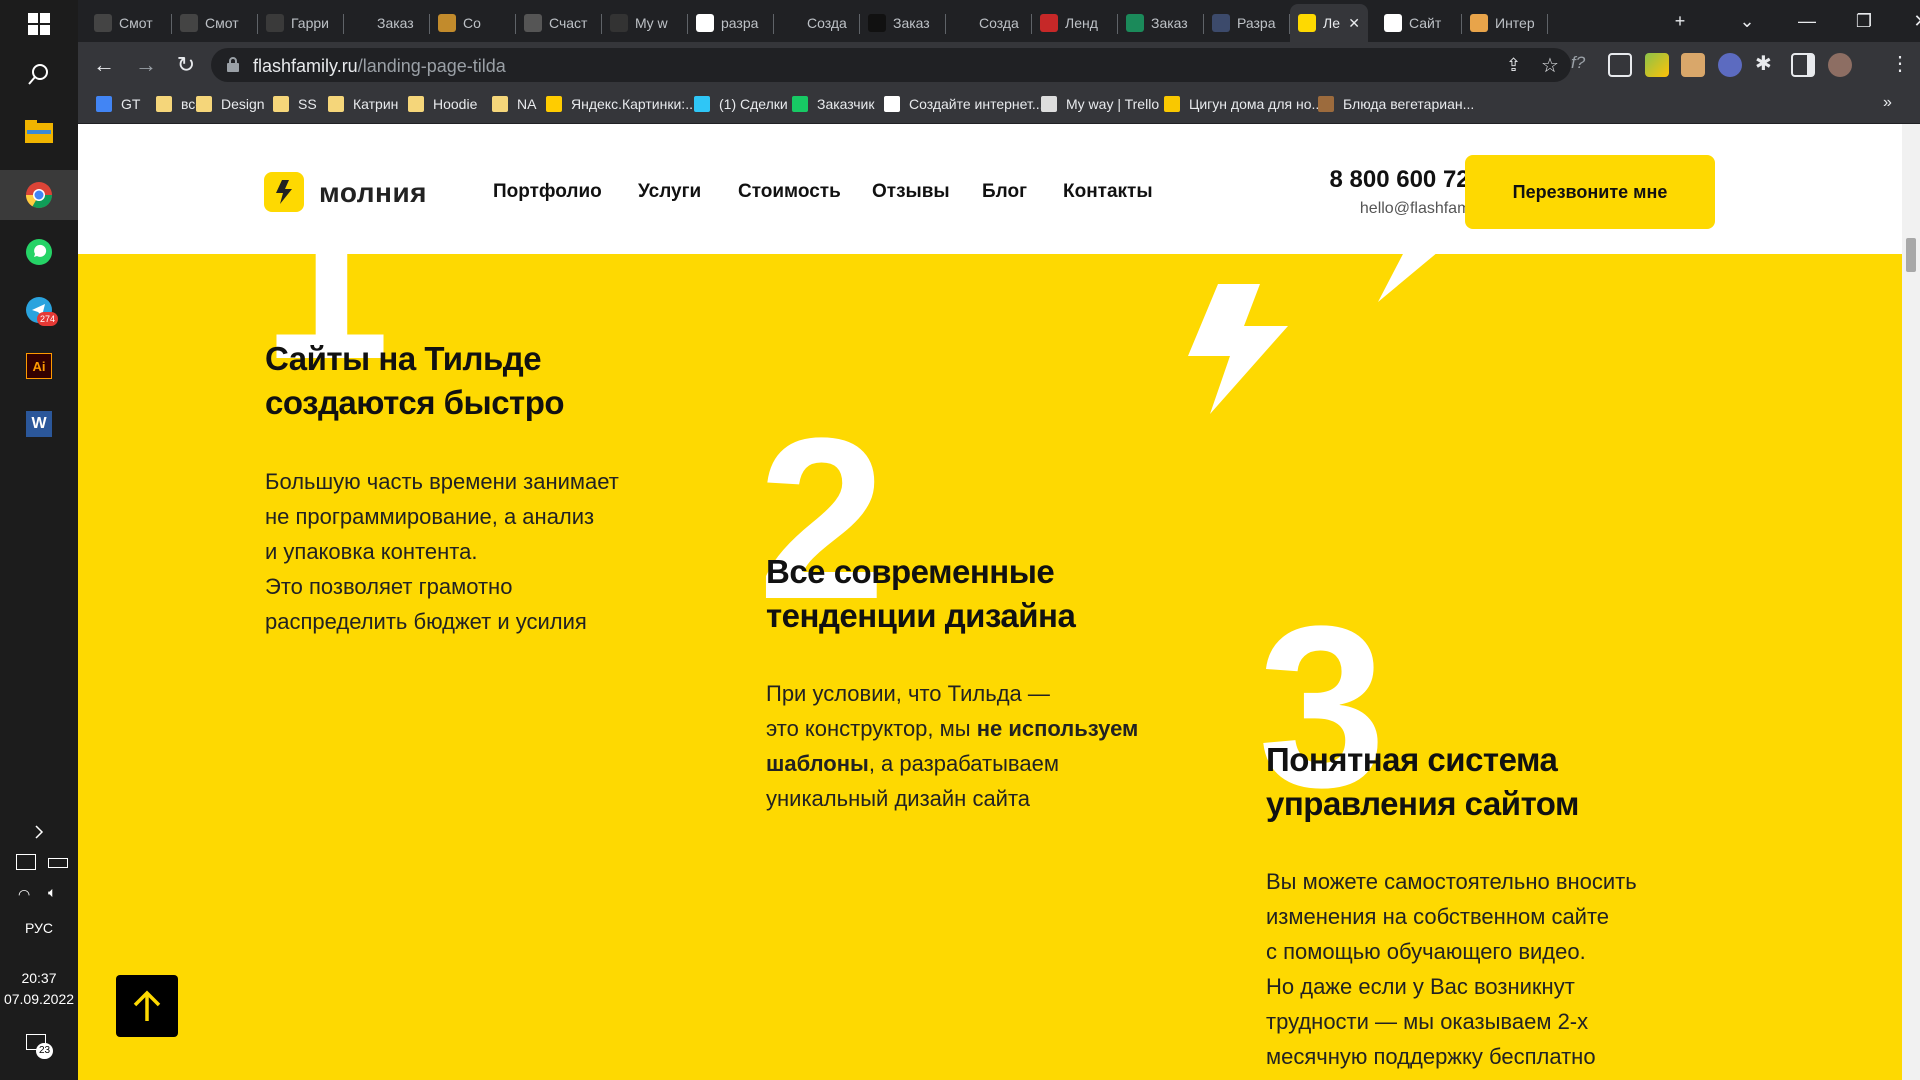 The width and height of the screenshot is (1920, 1080). Describe the element at coordinates (1550, 65) in the screenshot. I see `bookmark-star-icon: ☆` at that location.